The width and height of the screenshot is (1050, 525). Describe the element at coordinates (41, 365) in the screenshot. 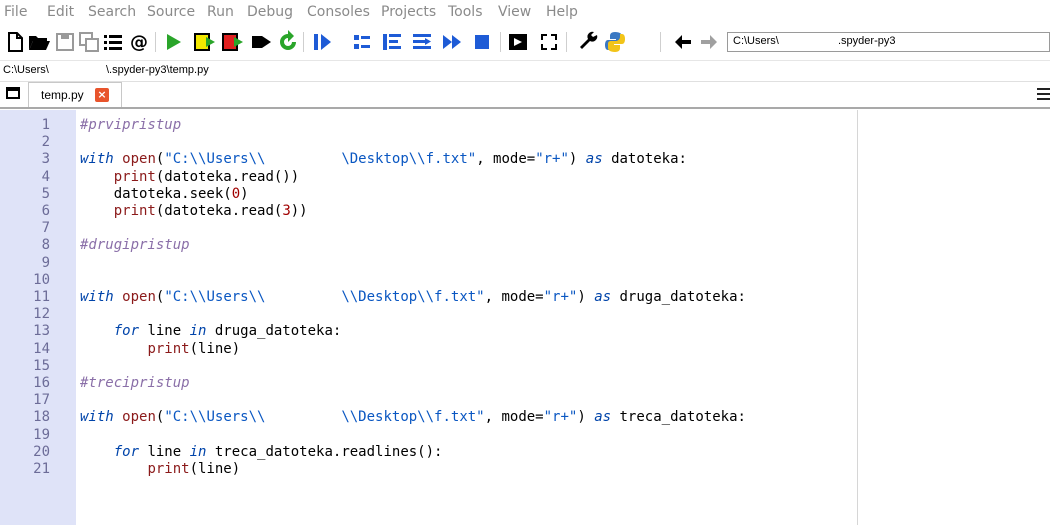

I see `line-number: 15` at that location.